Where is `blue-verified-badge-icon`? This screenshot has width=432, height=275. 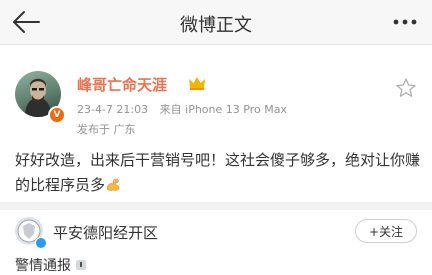
blue-verified-badge-icon is located at coordinates (41, 243).